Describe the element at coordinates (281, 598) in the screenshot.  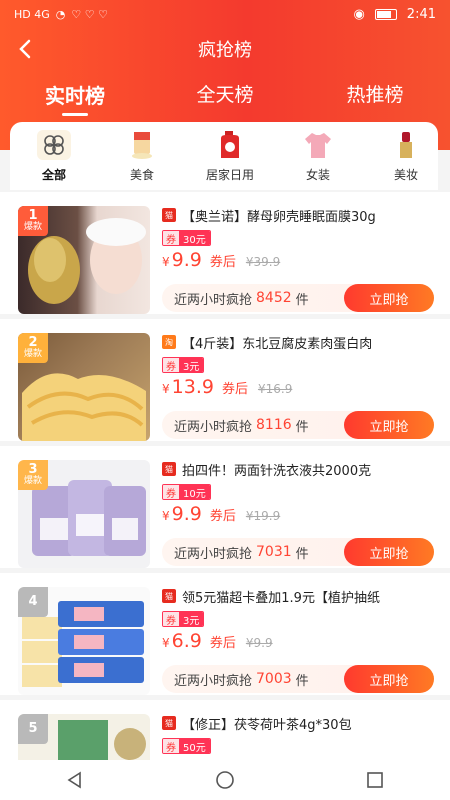
I see `product-title-text: 领5元猫超卡叠加1.9元【植护抽纸` at that location.